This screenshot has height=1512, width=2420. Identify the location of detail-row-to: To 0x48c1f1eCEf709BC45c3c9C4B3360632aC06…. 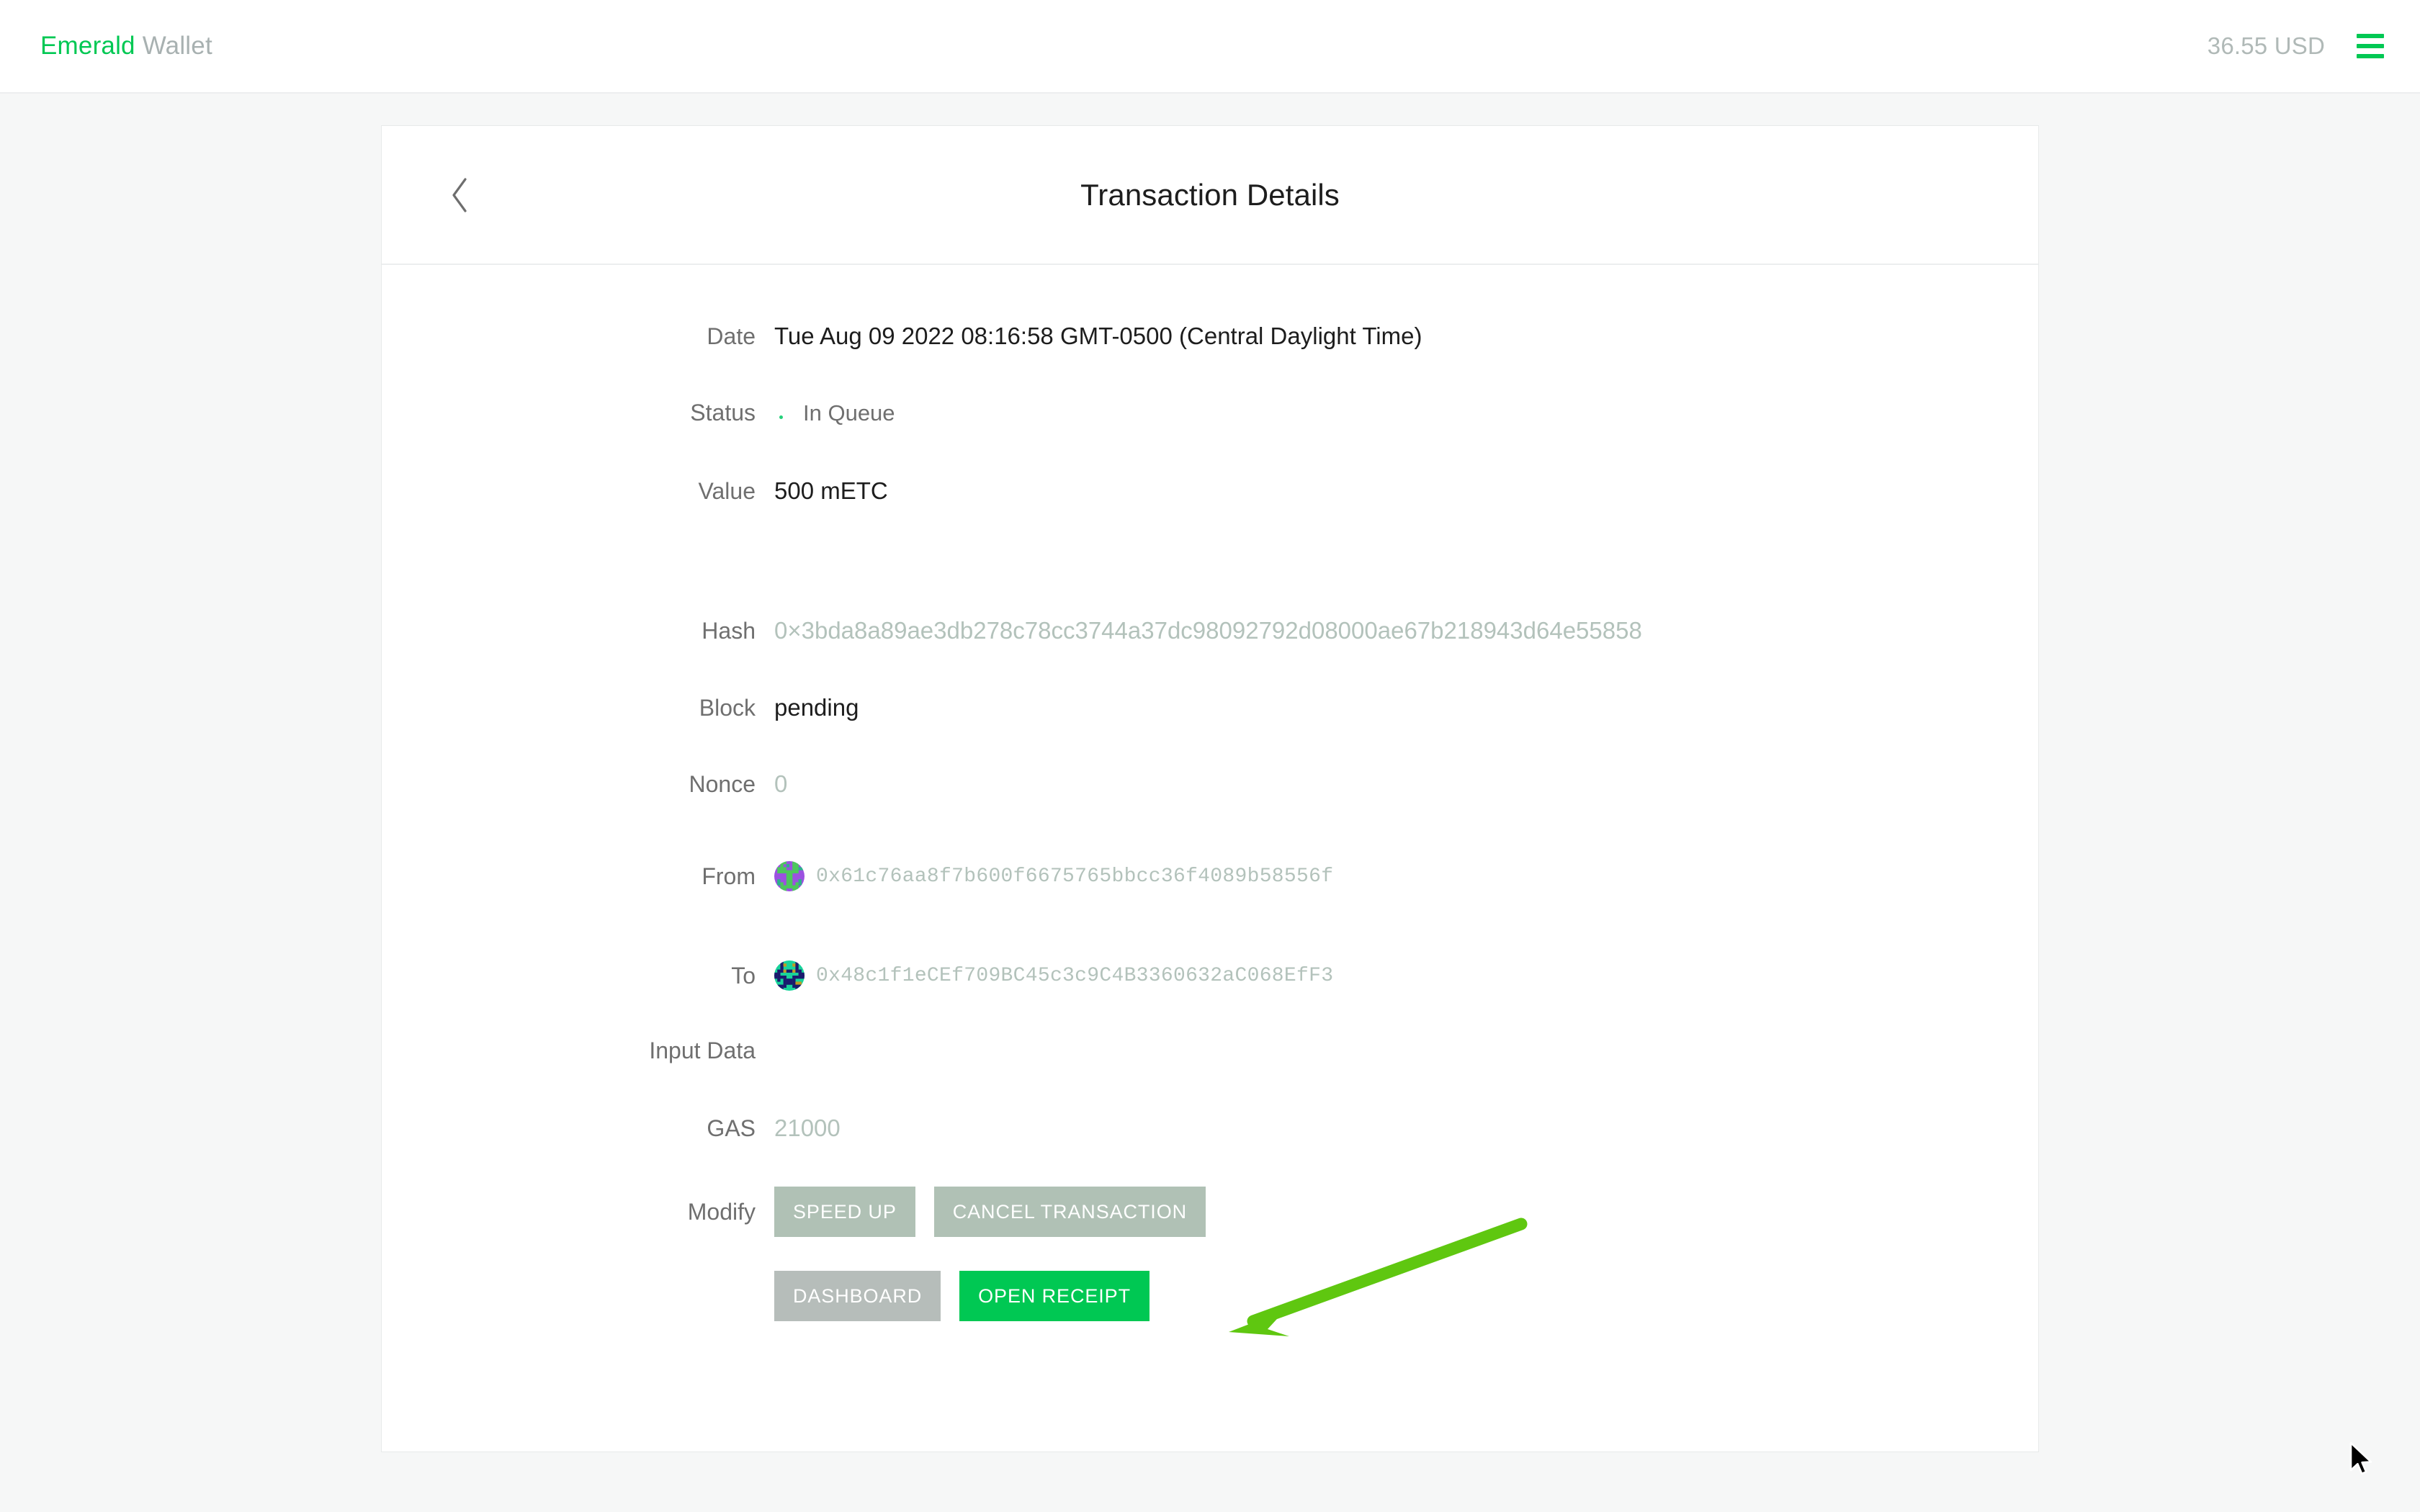
(1210, 975).